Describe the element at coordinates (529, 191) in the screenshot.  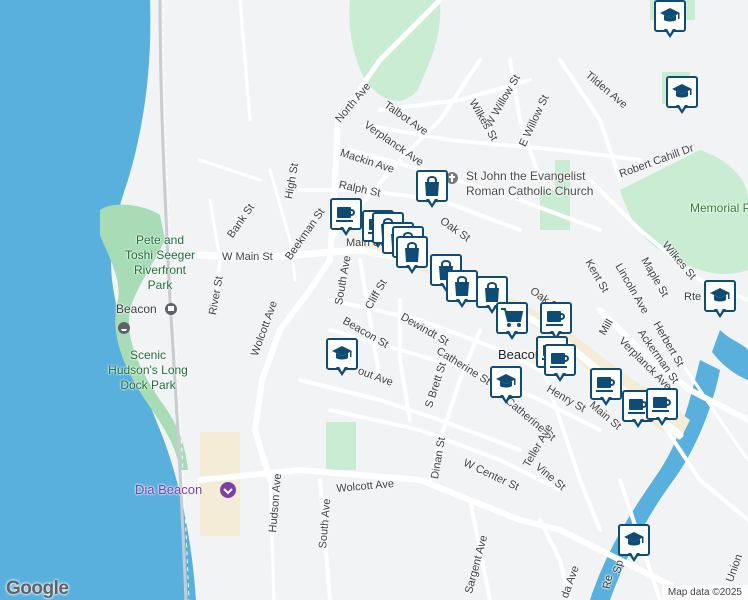
I see `church-label-line2: Roman Catholic Church` at that location.